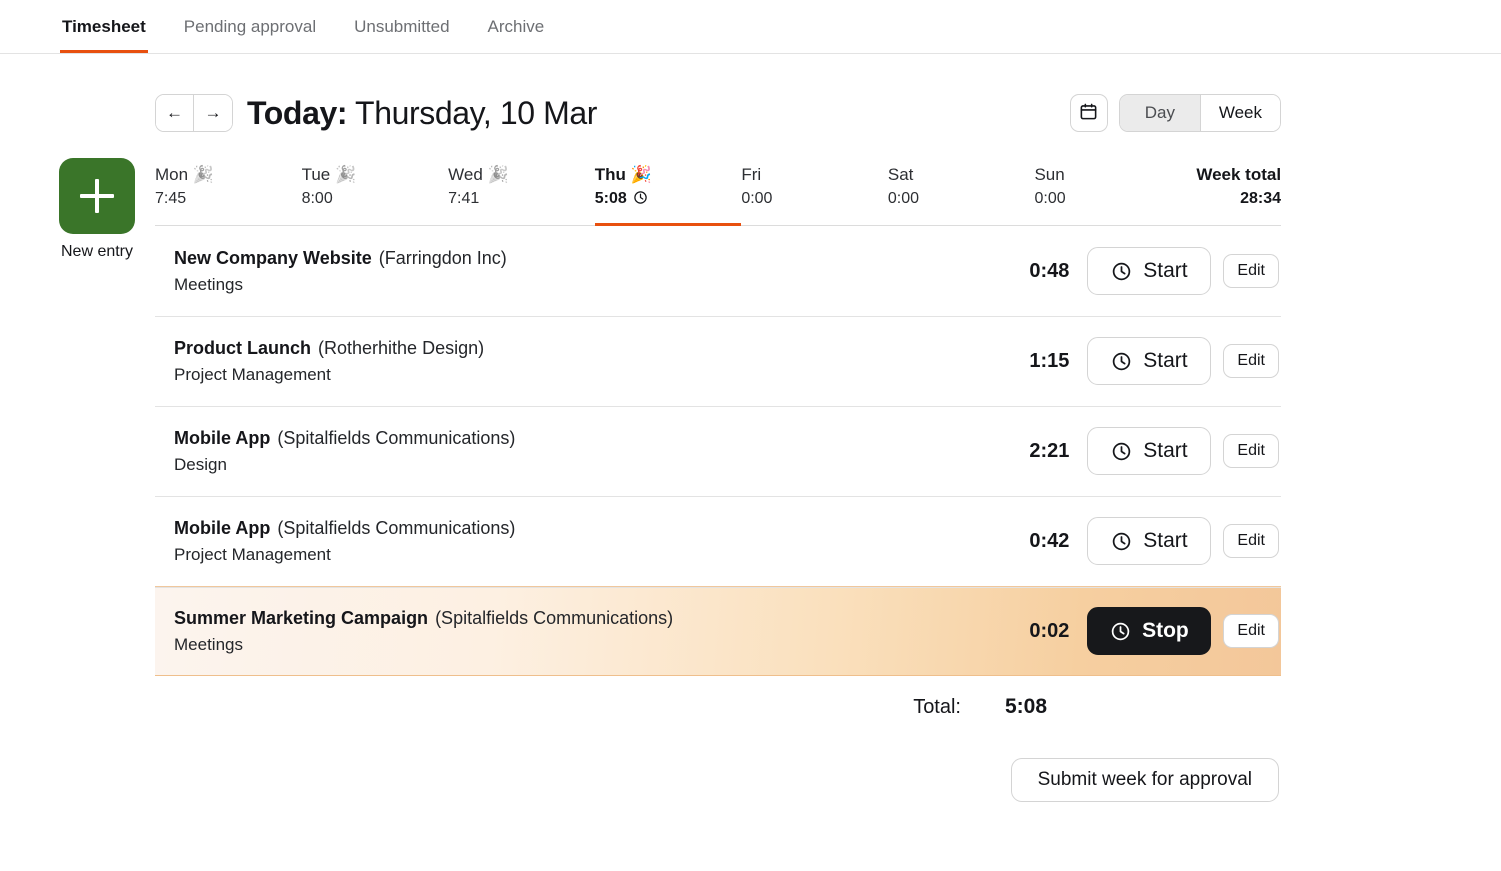 The image size is (1501, 871). I want to click on view-mode-toggle: Day Week, so click(1199, 113).